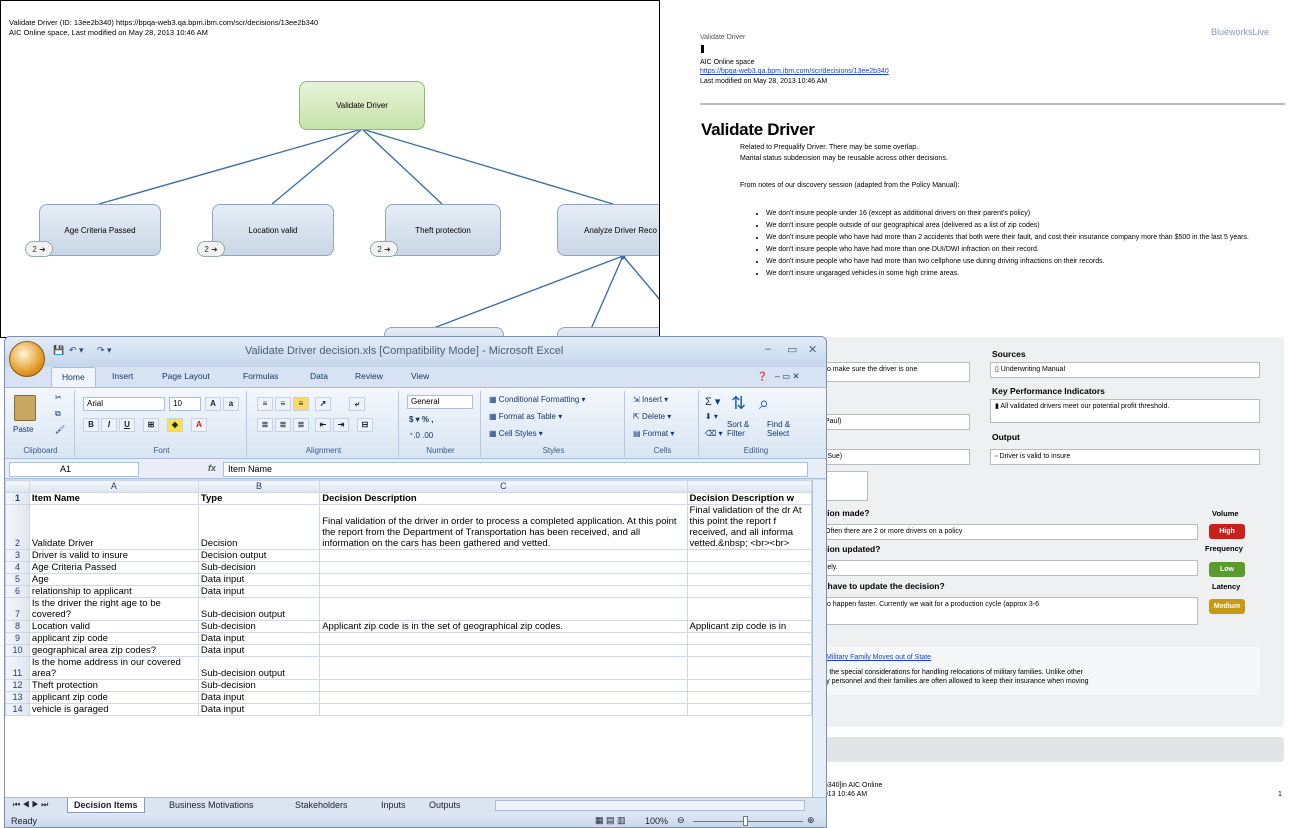 The height and width of the screenshot is (828, 1289). I want to click on tab-view: View, so click(420, 376).